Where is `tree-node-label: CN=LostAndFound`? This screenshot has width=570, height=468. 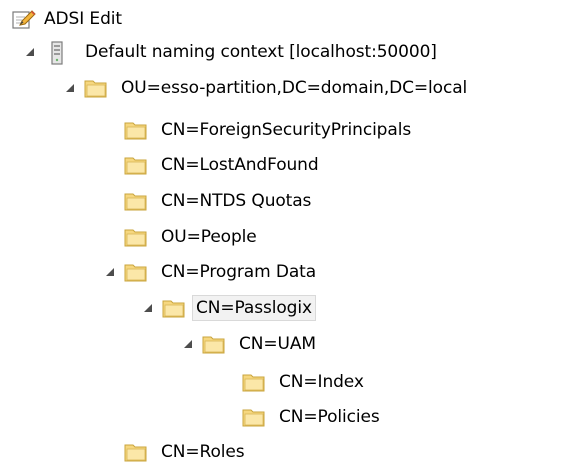 tree-node-label: CN=LostAndFound is located at coordinates (240, 165).